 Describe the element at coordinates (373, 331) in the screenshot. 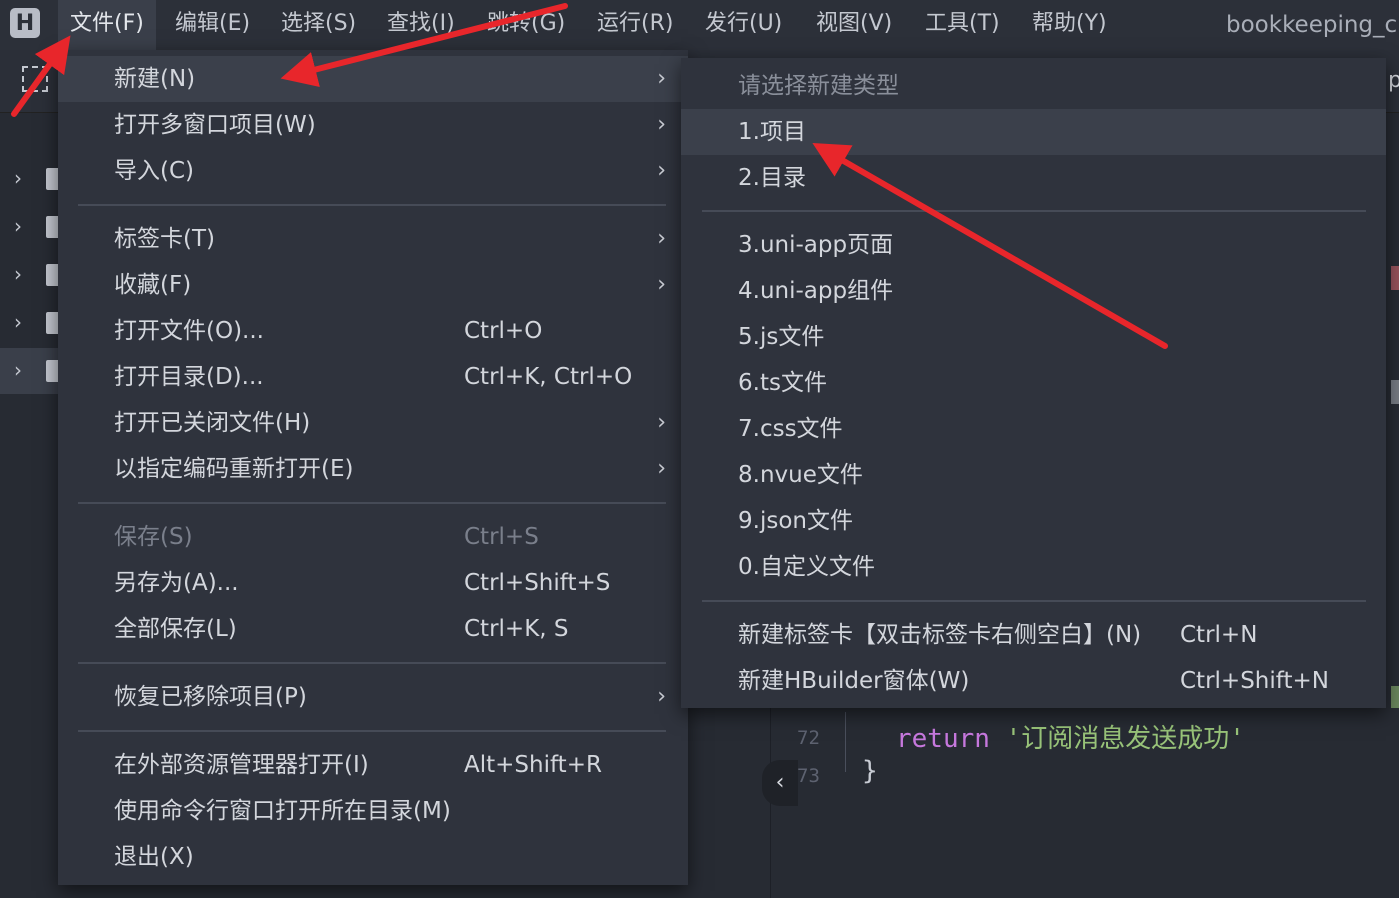

I see `menu-item-open-file: 打开文件(O)... Ctrl+O` at that location.